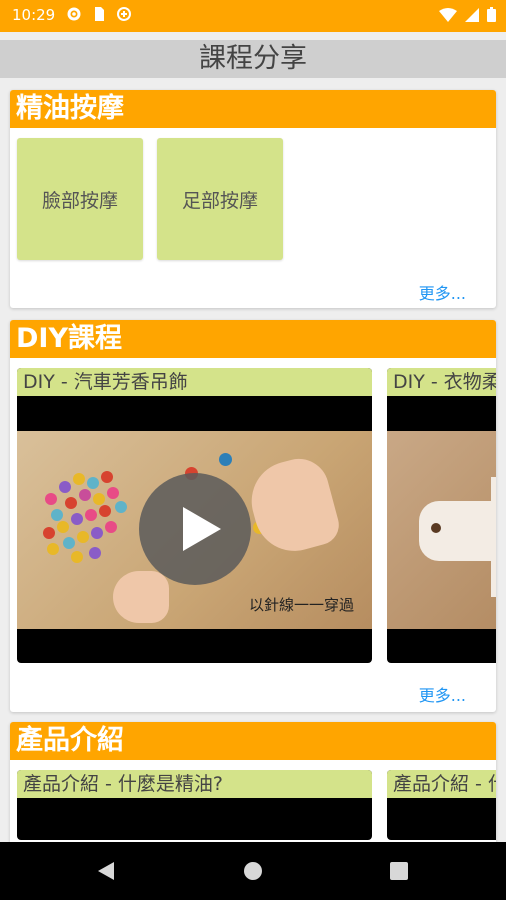 The image size is (506, 900). What do you see at coordinates (448, 16) in the screenshot?
I see `wifi-icon` at bounding box center [448, 16].